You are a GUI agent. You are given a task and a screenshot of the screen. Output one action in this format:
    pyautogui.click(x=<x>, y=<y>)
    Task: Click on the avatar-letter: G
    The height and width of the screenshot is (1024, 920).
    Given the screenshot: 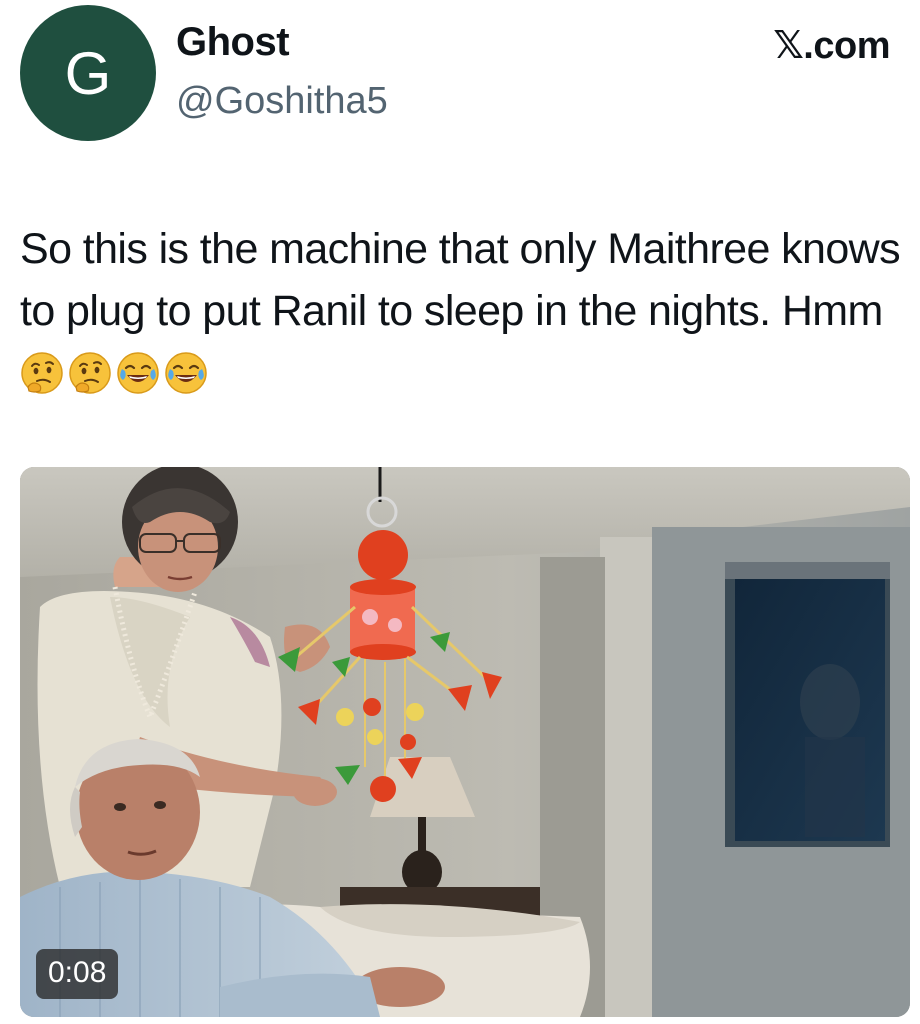 What is the action you would take?
    pyautogui.click(x=88, y=73)
    